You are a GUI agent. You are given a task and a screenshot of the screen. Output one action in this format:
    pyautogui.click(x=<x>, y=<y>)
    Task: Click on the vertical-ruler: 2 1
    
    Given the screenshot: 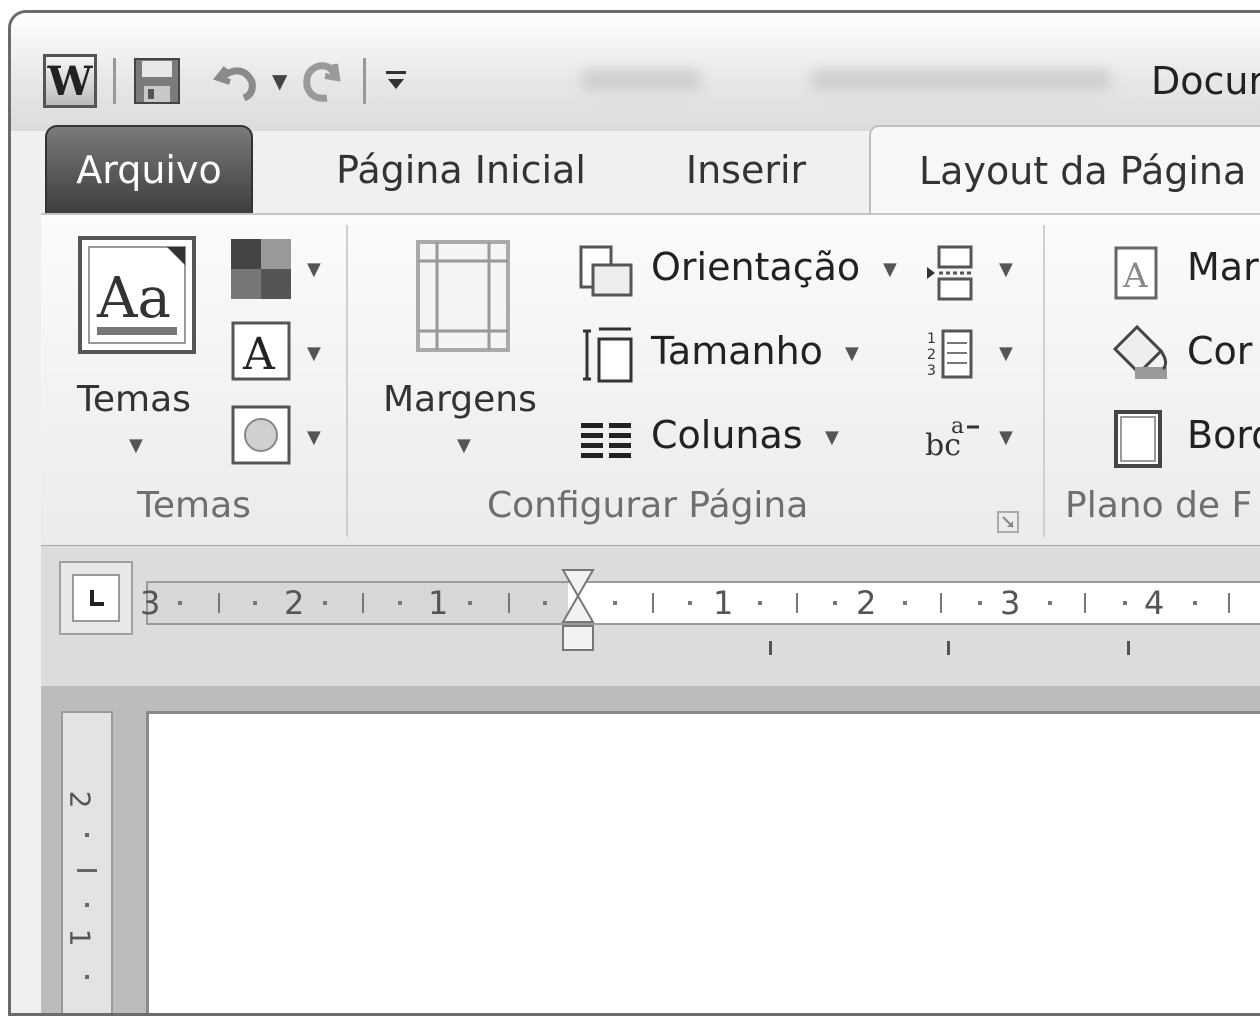 What is the action you would take?
    pyautogui.click(x=87, y=862)
    